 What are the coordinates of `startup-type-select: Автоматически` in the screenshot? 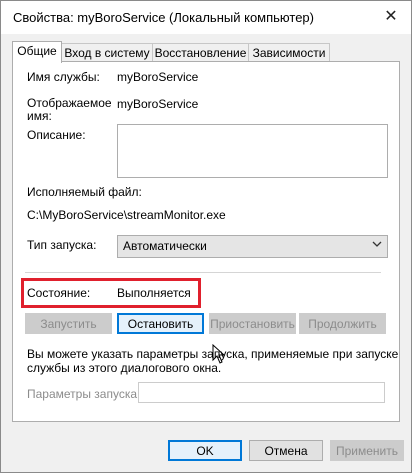 It's located at (252, 246).